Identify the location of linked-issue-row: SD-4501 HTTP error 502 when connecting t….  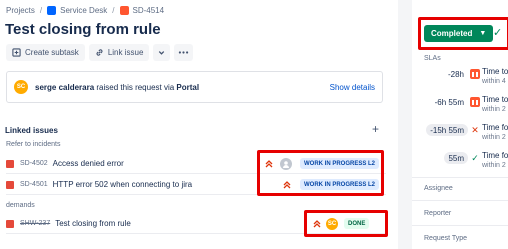
(196, 185).